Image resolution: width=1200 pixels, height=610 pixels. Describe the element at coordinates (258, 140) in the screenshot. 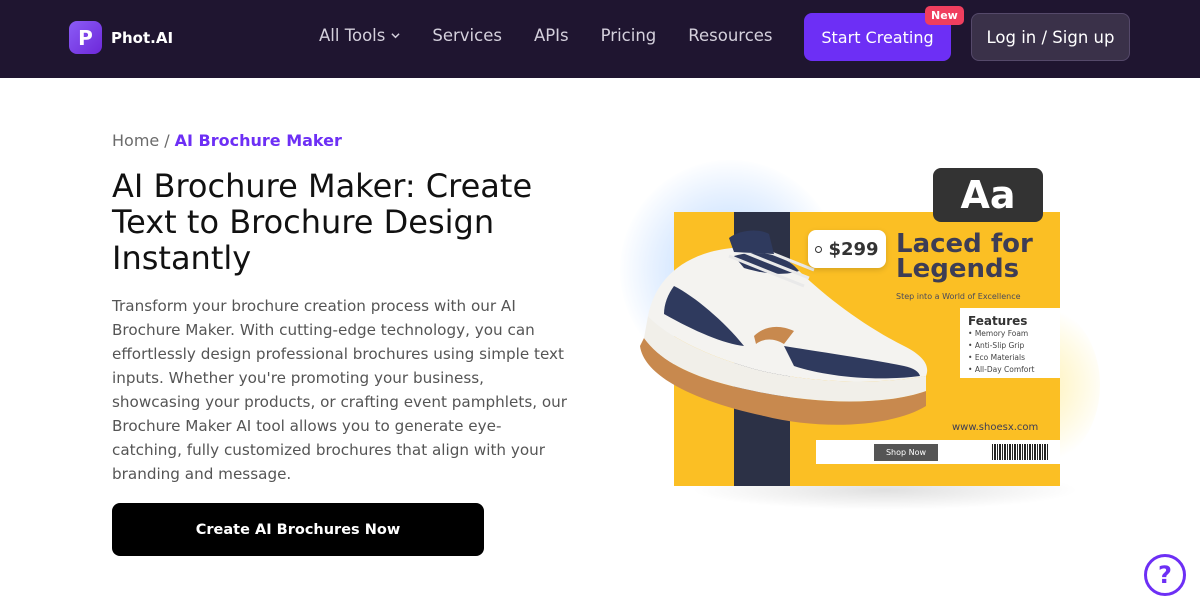

I see `breadcrumb-current: AI Brochure Maker` at that location.